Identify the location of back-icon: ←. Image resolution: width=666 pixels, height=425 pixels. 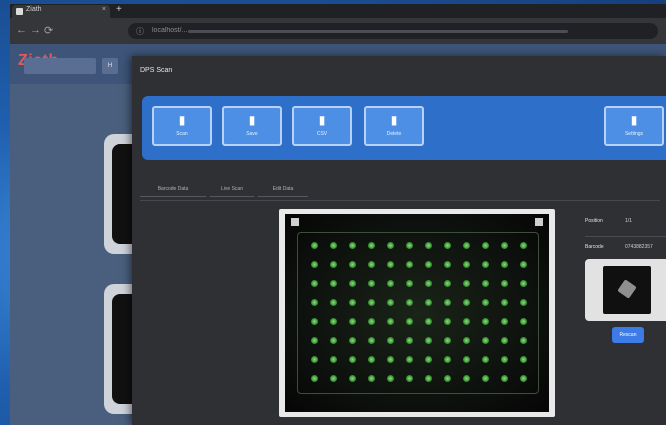
(21, 30).